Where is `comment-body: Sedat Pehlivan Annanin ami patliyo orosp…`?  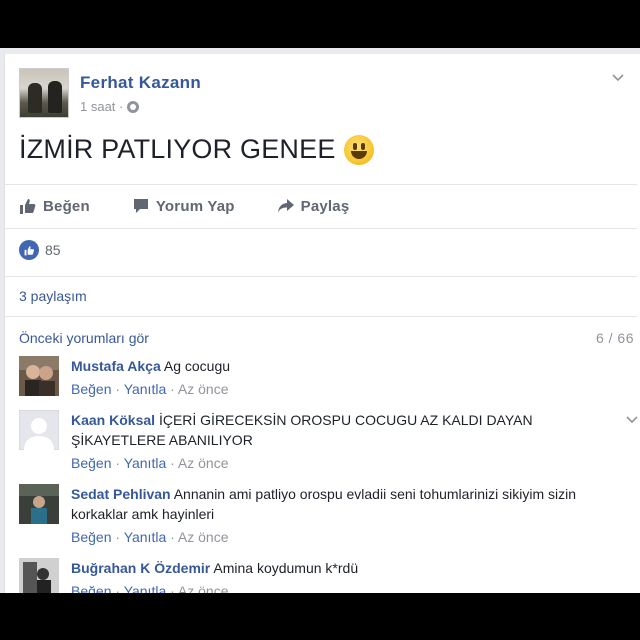
comment-body: Sedat Pehlivan Annanin ami patliyo orosp… is located at coordinates (346, 515).